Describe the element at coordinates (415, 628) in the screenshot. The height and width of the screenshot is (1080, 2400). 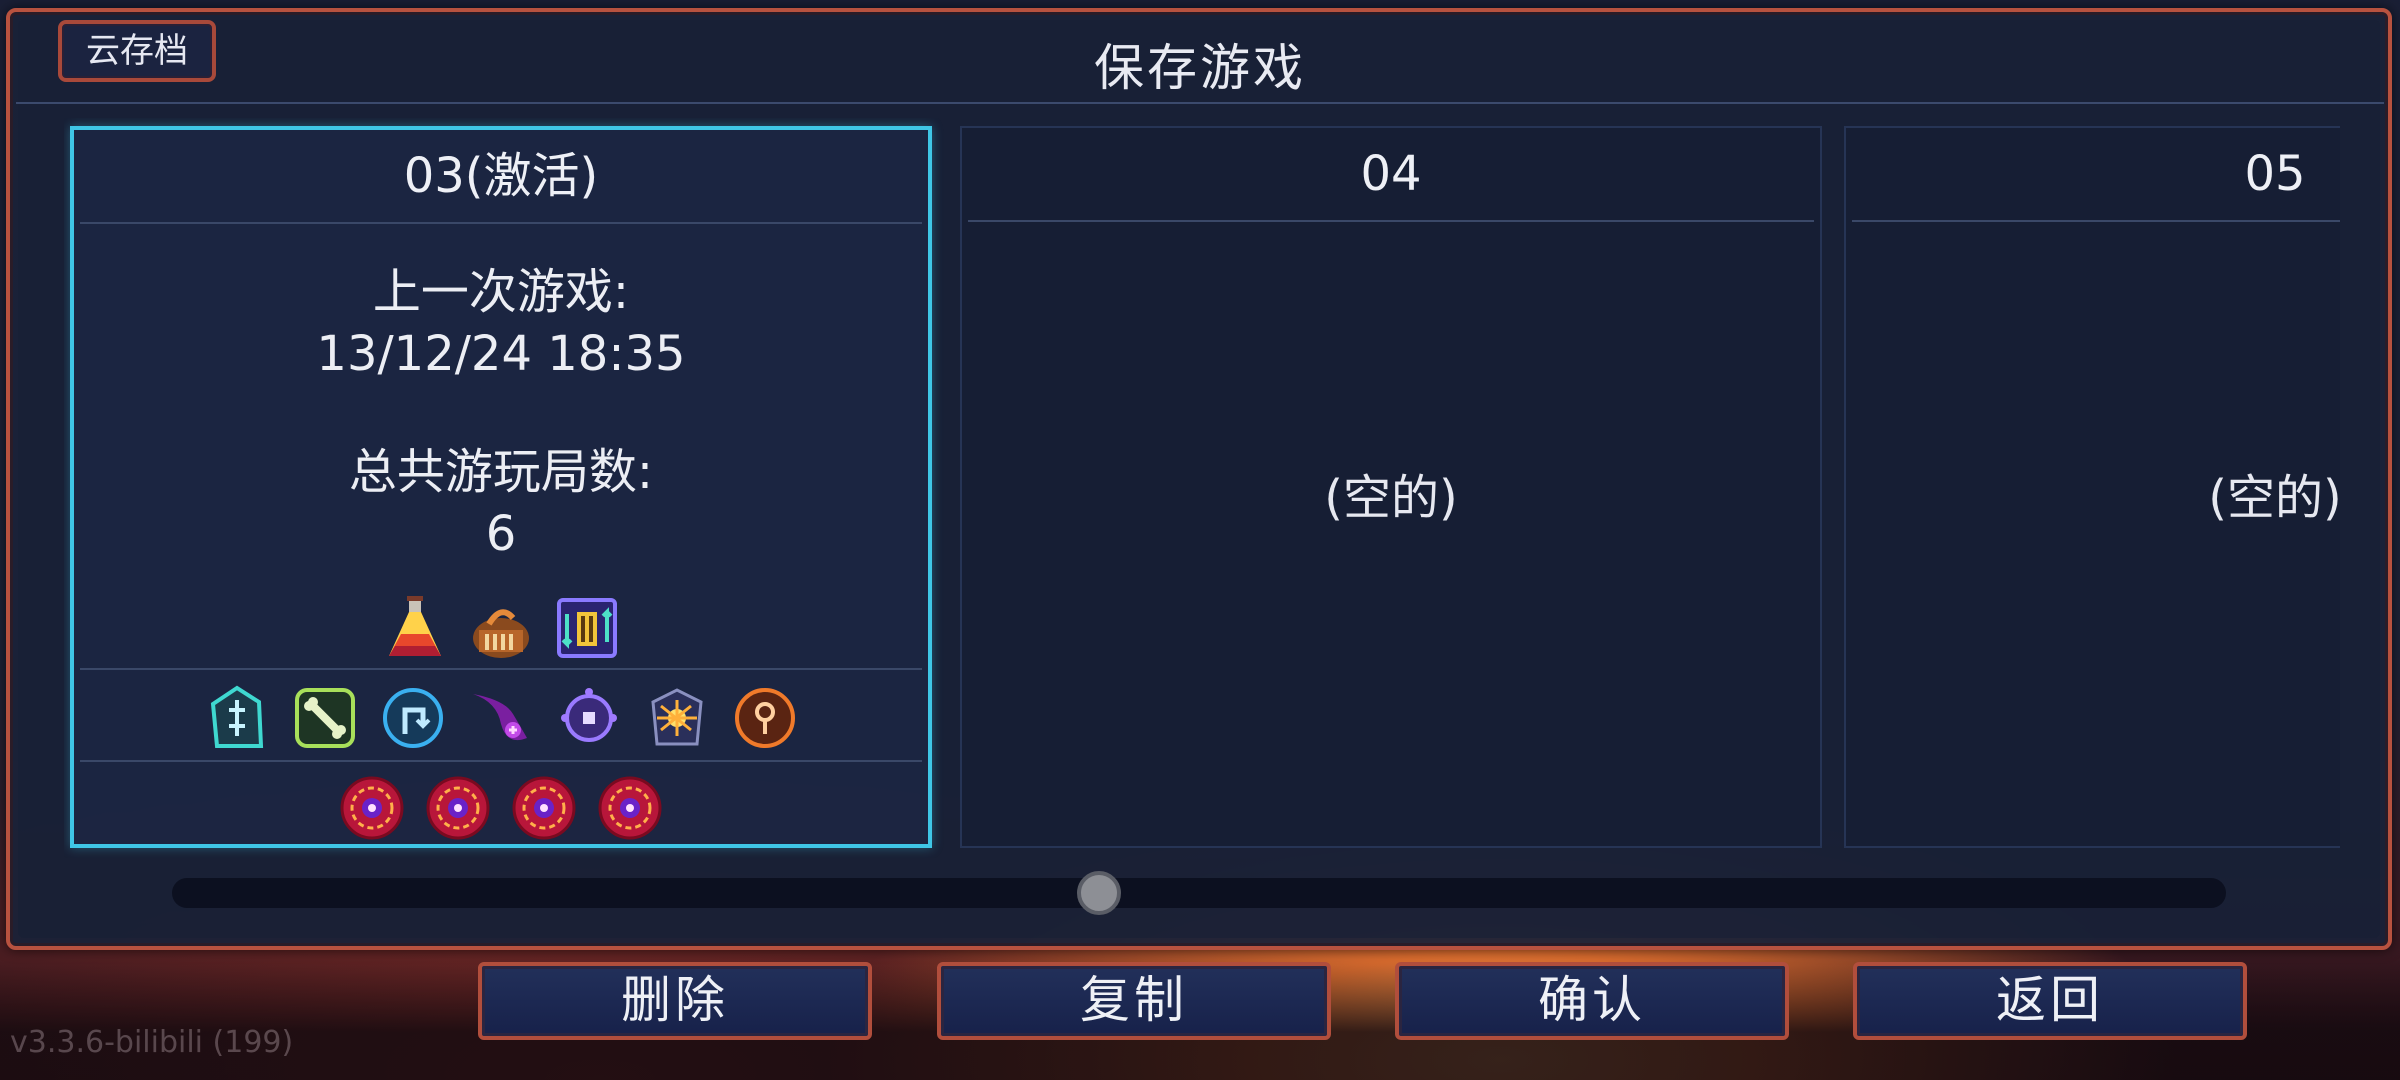
I see `flask-icon` at that location.